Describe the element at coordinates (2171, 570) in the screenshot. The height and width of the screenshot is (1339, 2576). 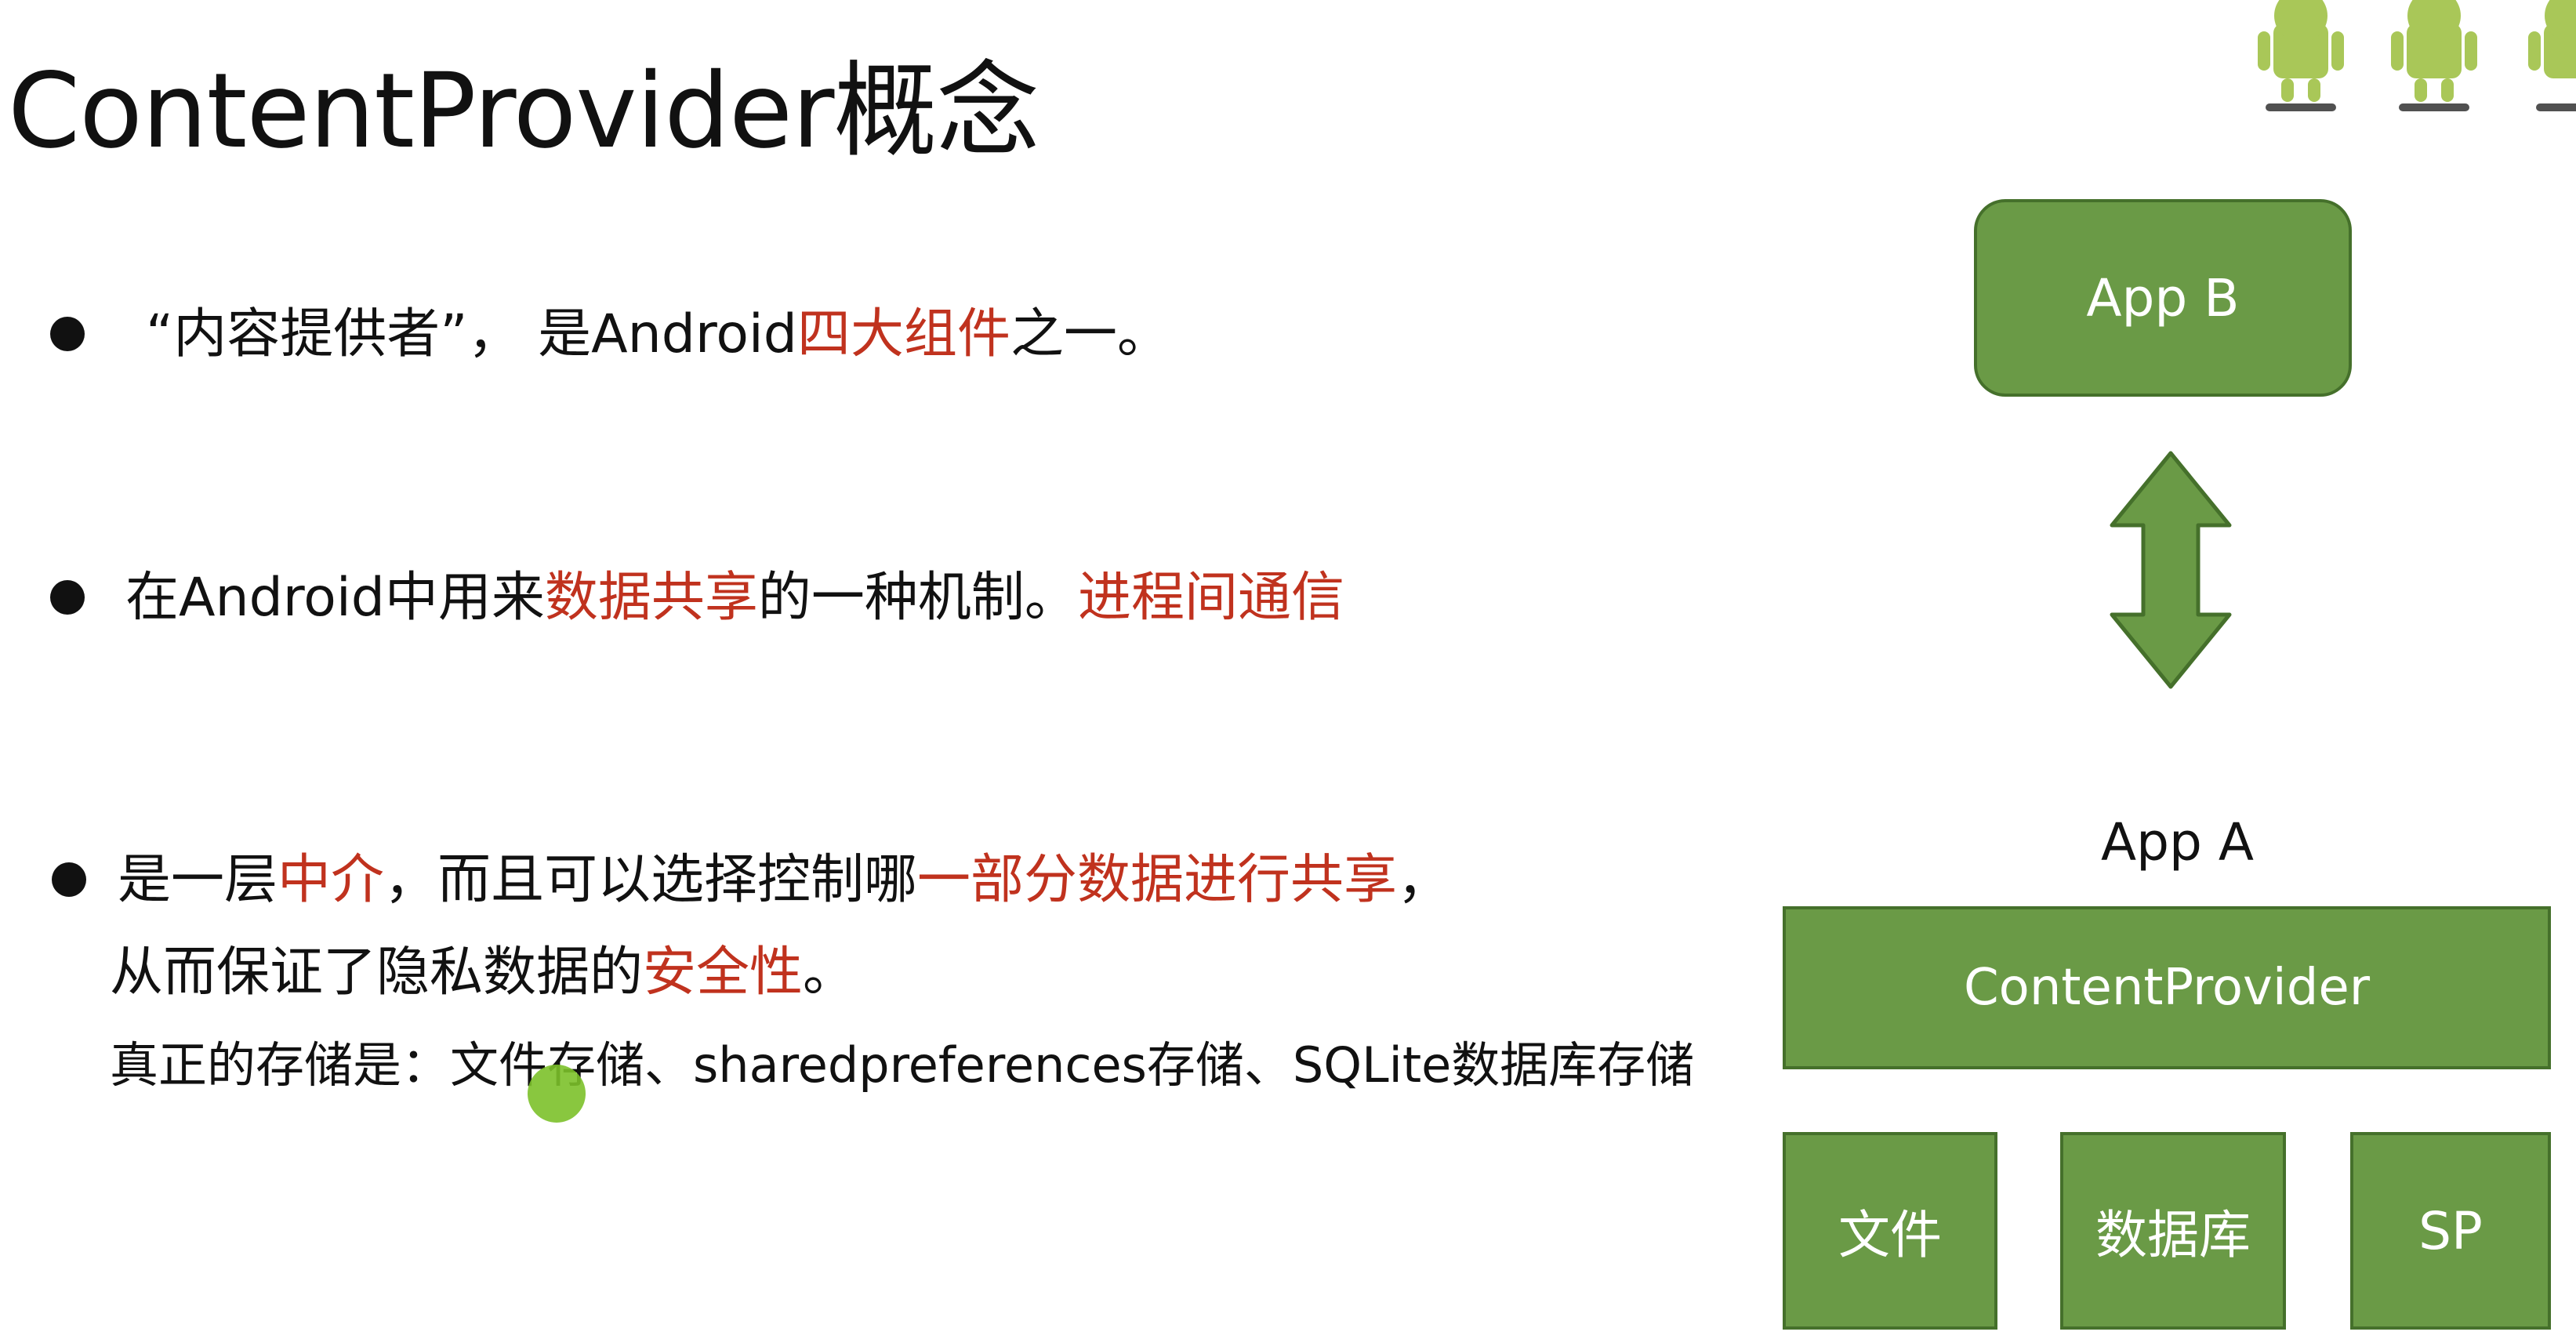
I see `double-arrow-icon` at that location.